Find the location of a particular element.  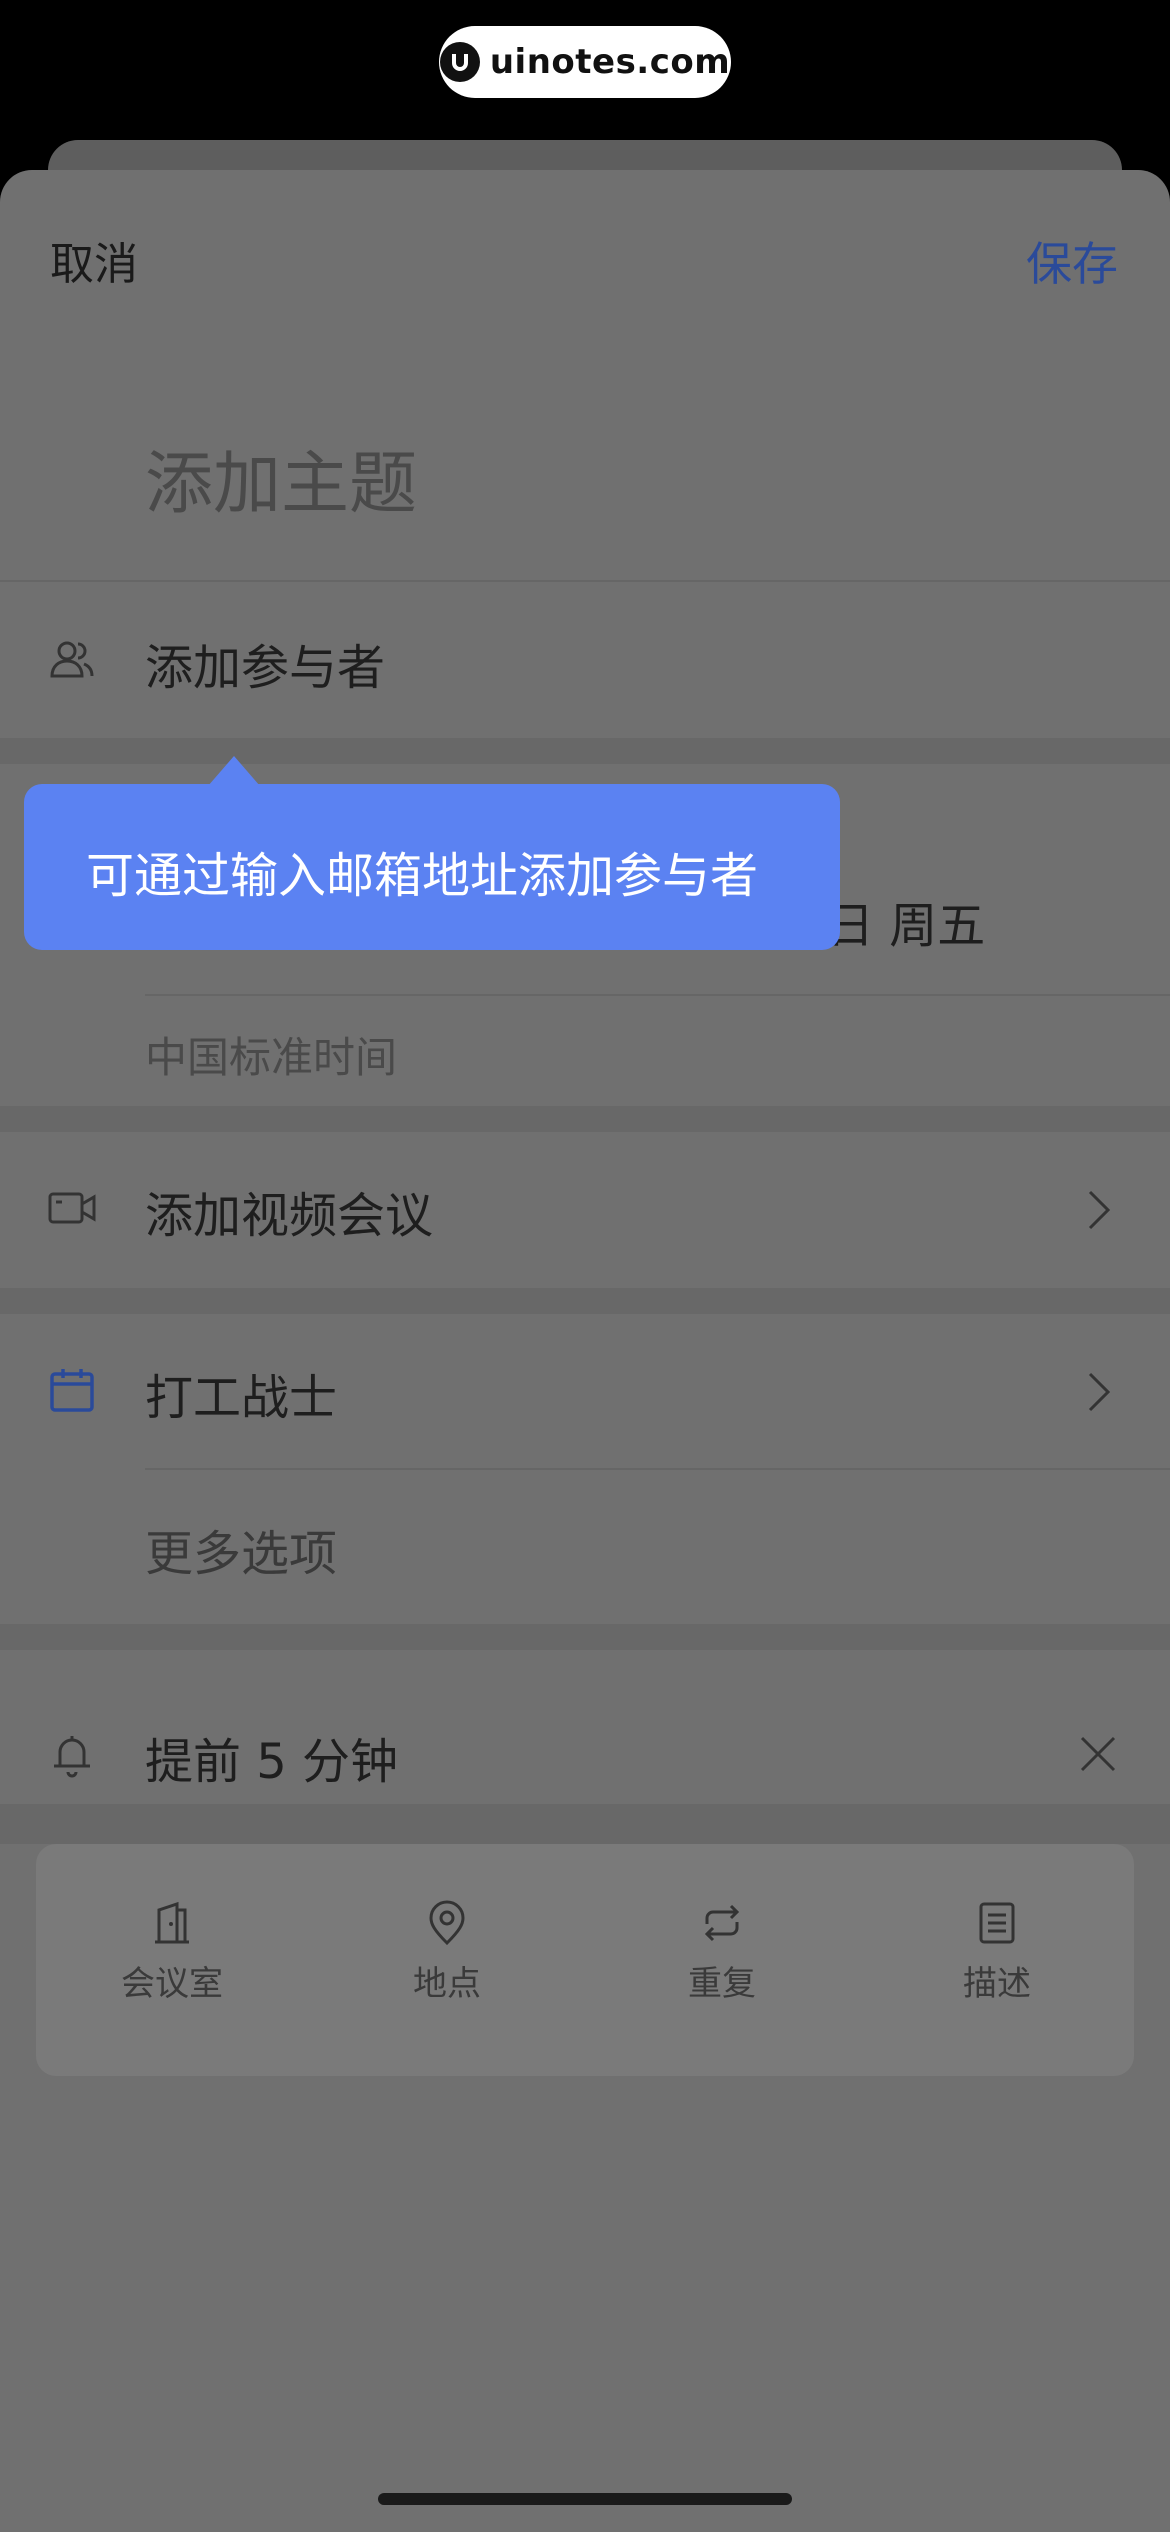

bell-icon is located at coordinates (72, 1754).